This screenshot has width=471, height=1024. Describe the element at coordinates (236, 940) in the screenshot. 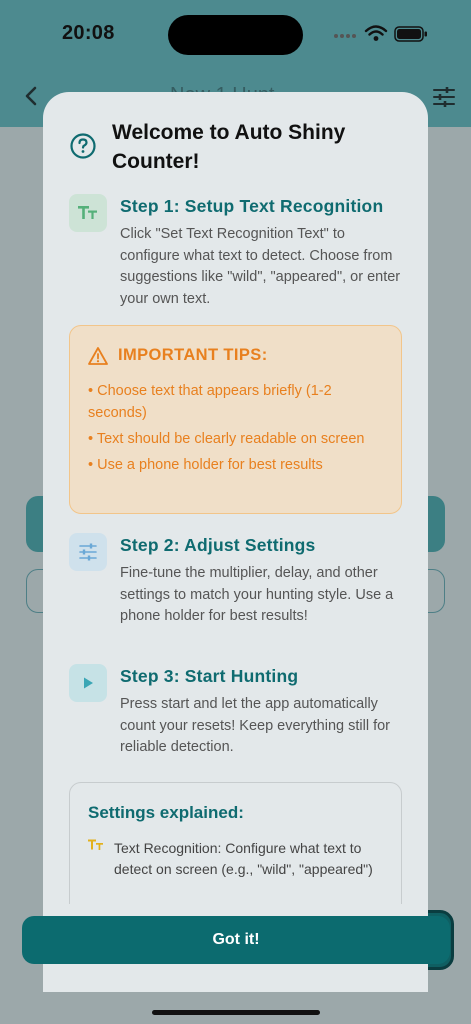

I see `got-it-button: Got it!` at that location.